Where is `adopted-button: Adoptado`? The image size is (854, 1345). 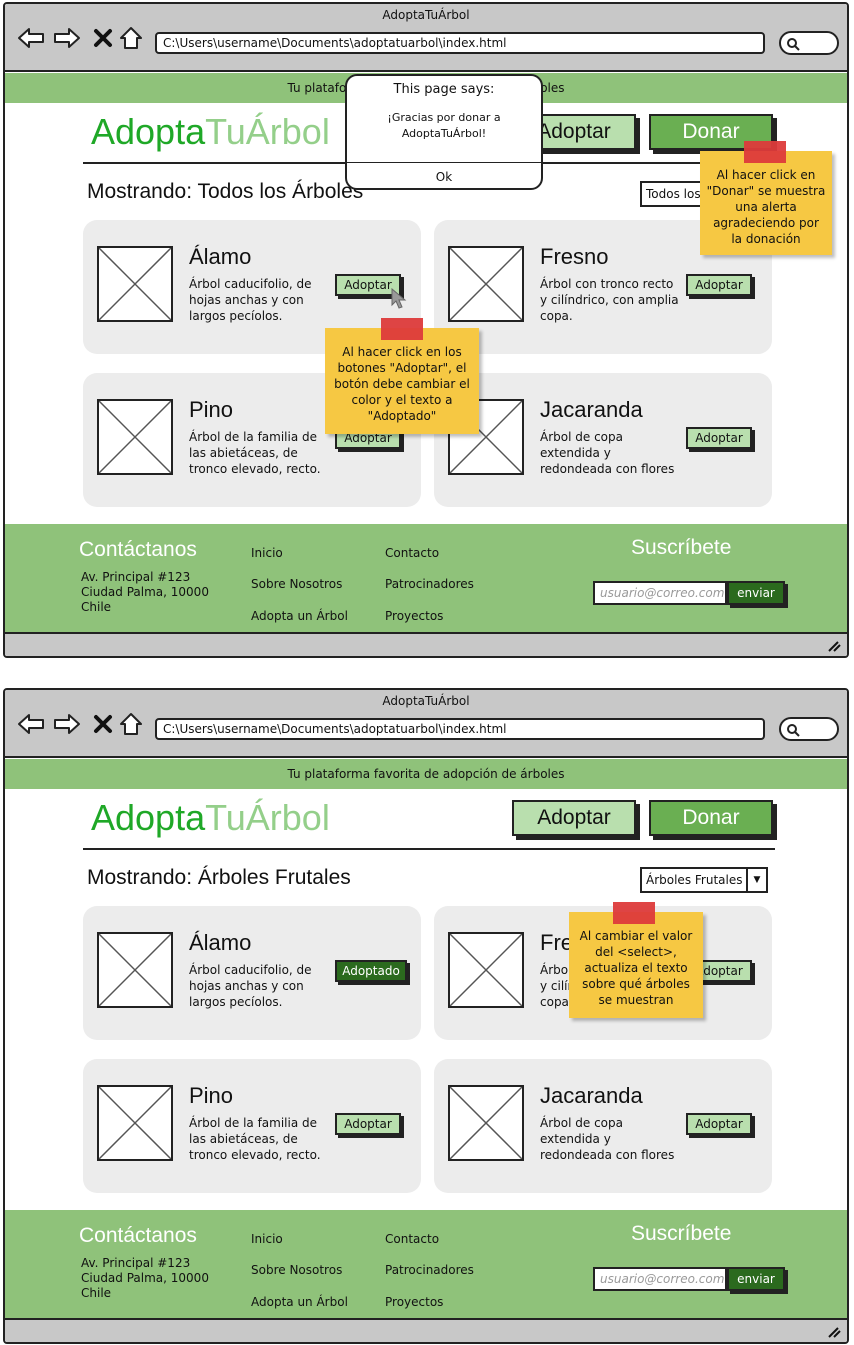 adopted-button: Adoptado is located at coordinates (371, 971).